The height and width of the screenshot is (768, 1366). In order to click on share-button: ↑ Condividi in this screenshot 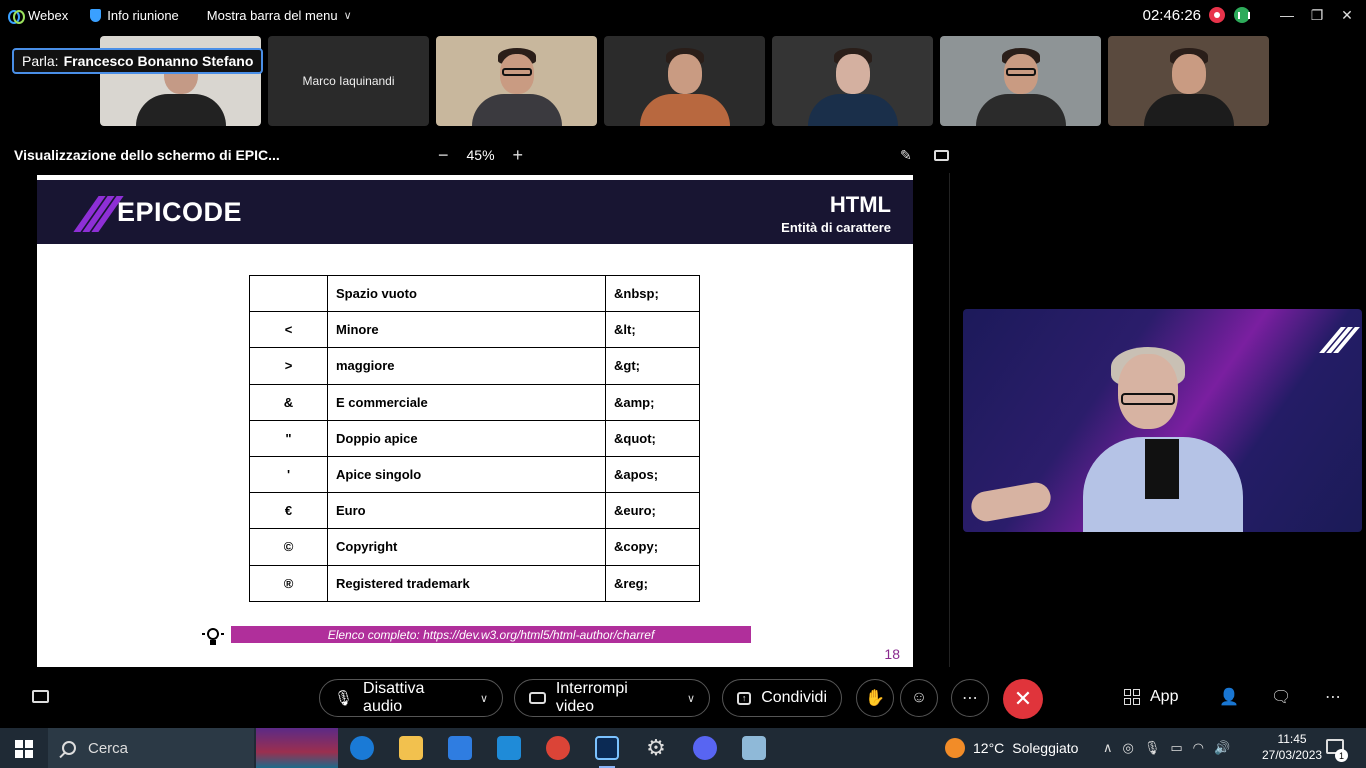, I will do `click(782, 698)`.